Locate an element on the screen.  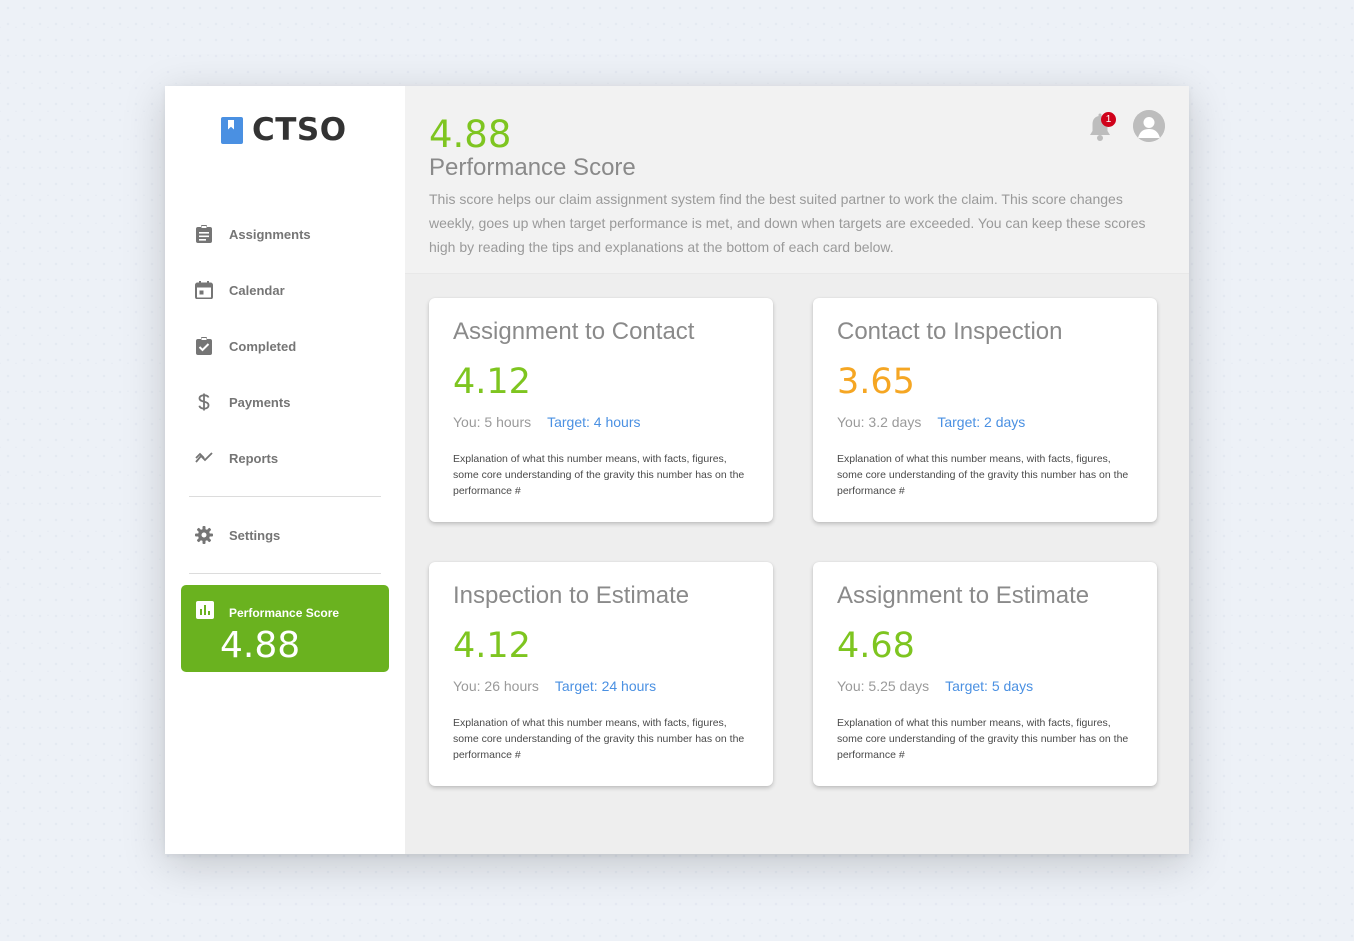
card-stats: You: 5 hours Target: 4 hours is located at coordinates (547, 422).